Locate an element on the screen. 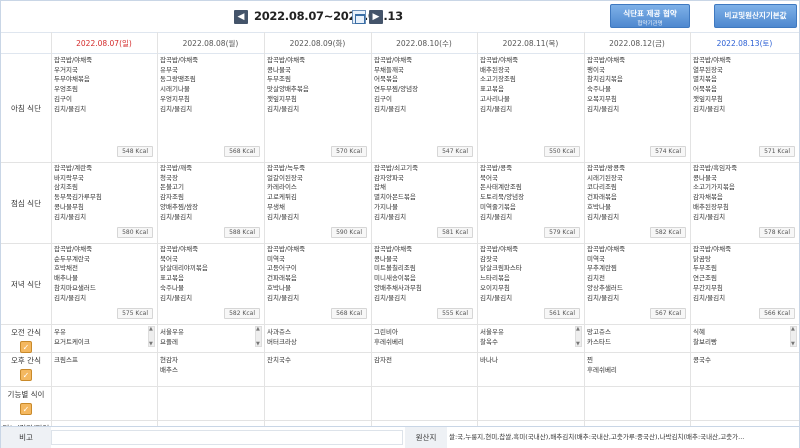 The height and width of the screenshot is (448, 800). snack-items: 식혜 찰보리빵 is located at coordinates (705, 337).